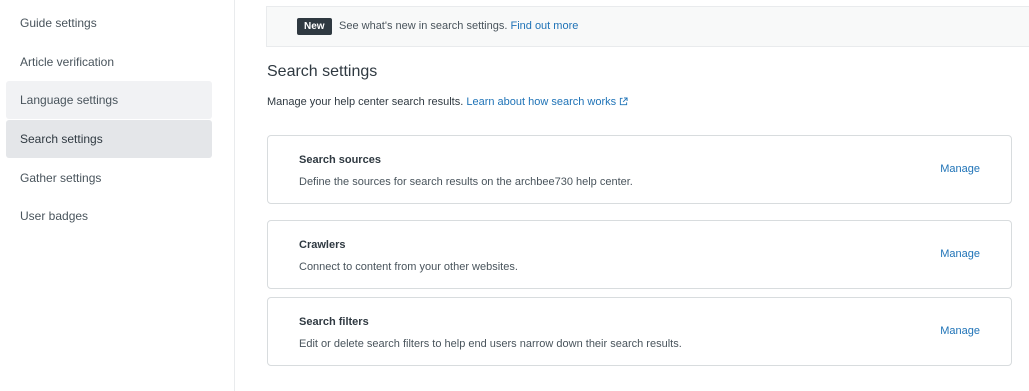 The height and width of the screenshot is (391, 1029). Describe the element at coordinates (541, 102) in the screenshot. I see `learn-search-link-label: Learn about how search works` at that location.